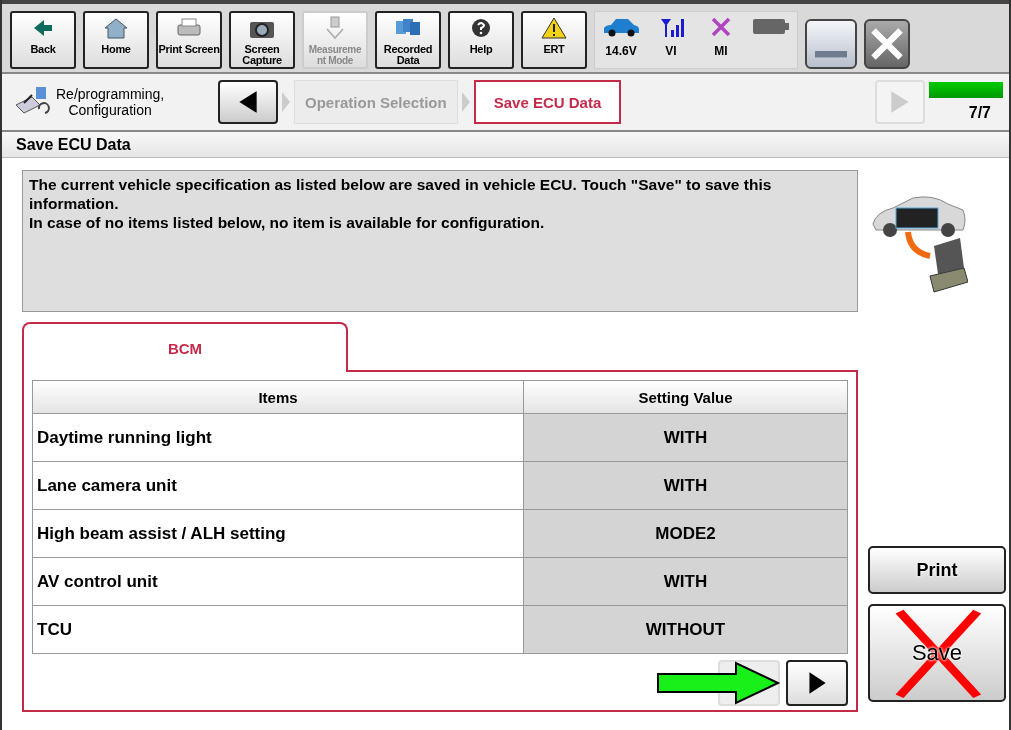  Describe the element at coordinates (408, 40) in the screenshot. I see `toolbar-button: Recorded Data` at that location.